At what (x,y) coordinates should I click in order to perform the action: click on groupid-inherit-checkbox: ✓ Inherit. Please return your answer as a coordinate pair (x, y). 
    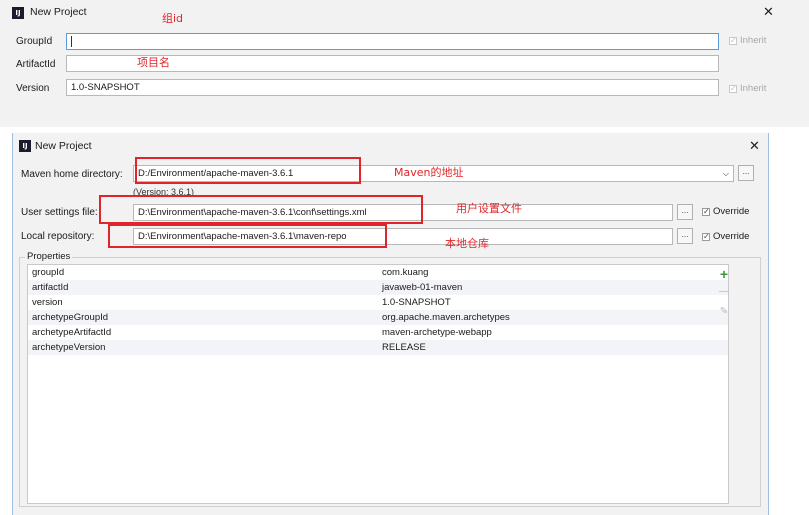
    Looking at the image, I should click on (747, 40).